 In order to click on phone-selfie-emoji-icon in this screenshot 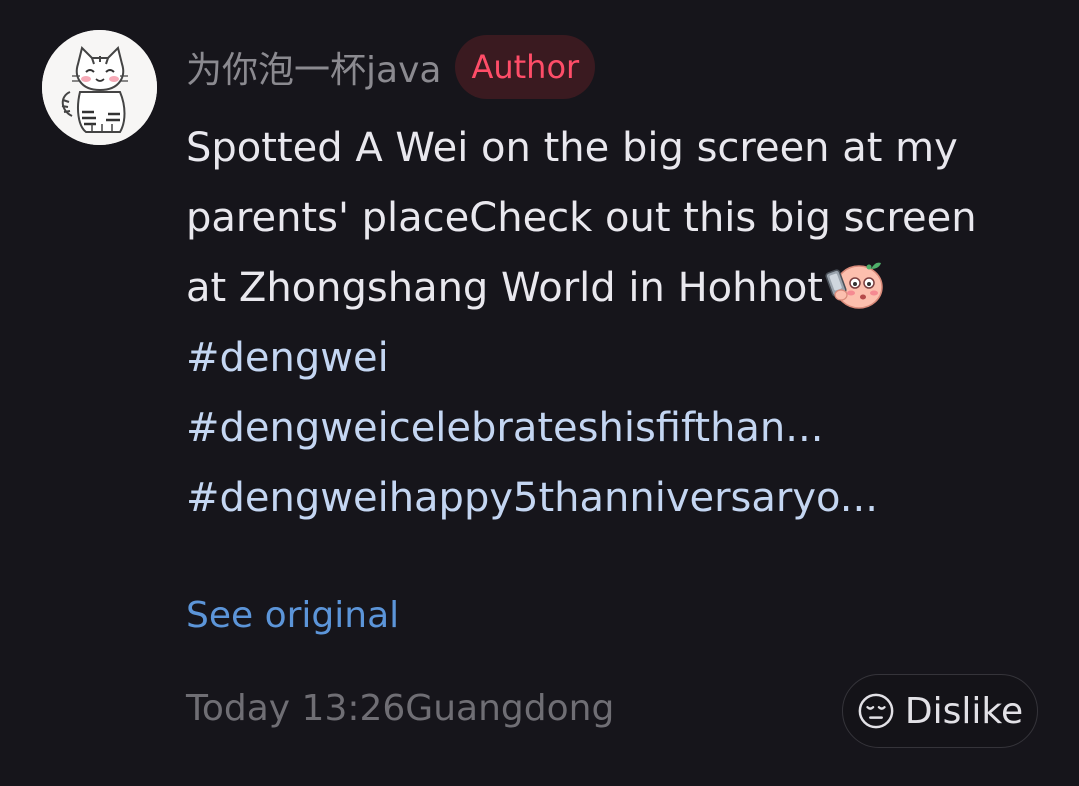, I will do `click(854, 285)`.